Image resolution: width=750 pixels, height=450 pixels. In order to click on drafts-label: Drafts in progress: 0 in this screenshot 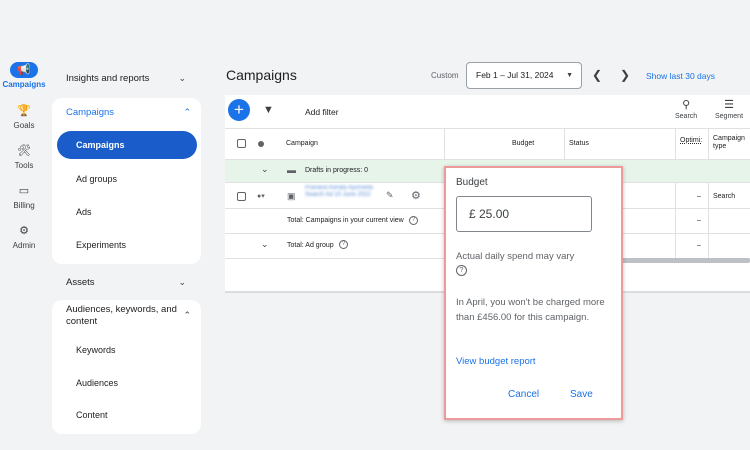, I will do `click(337, 170)`.